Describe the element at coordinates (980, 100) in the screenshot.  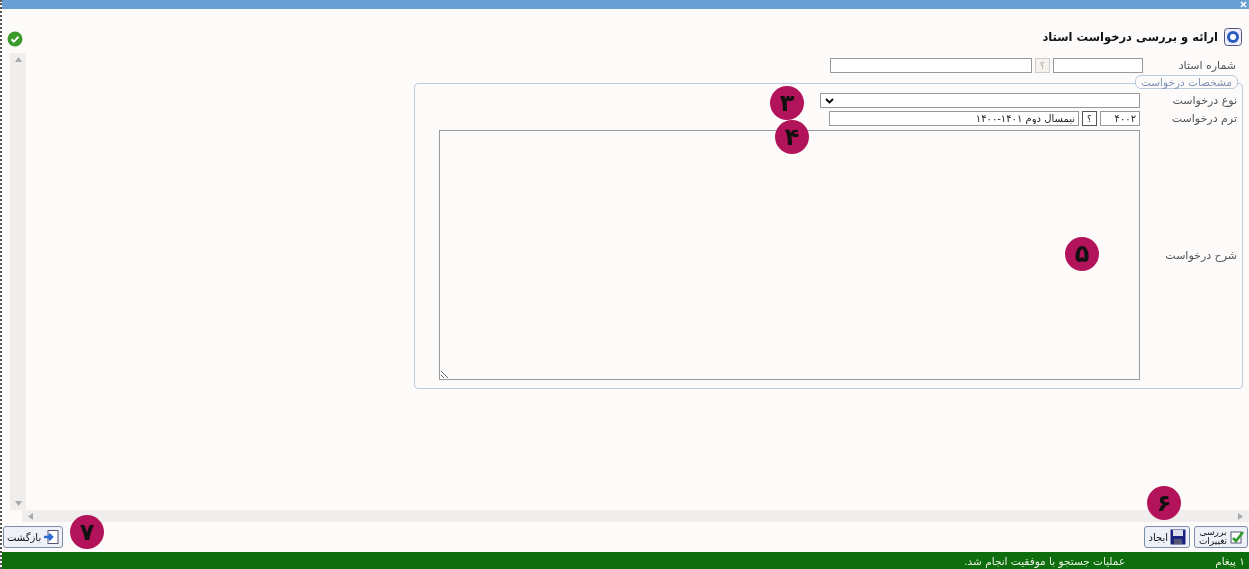
I see `request-type-dropdown` at that location.